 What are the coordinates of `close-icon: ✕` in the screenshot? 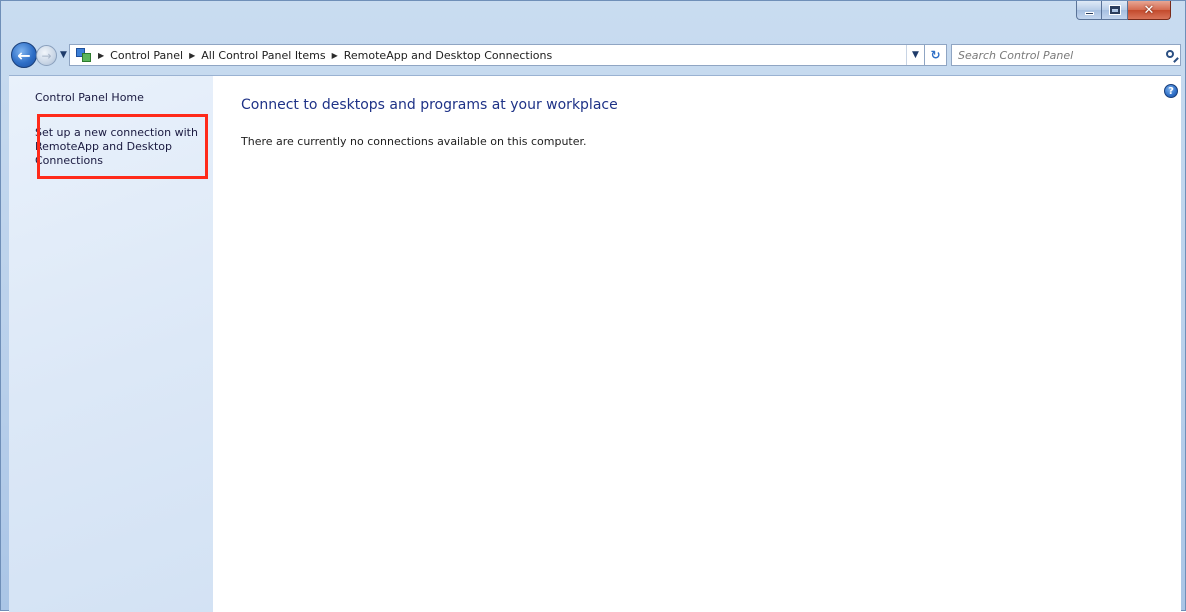 It's located at (1149, 10).